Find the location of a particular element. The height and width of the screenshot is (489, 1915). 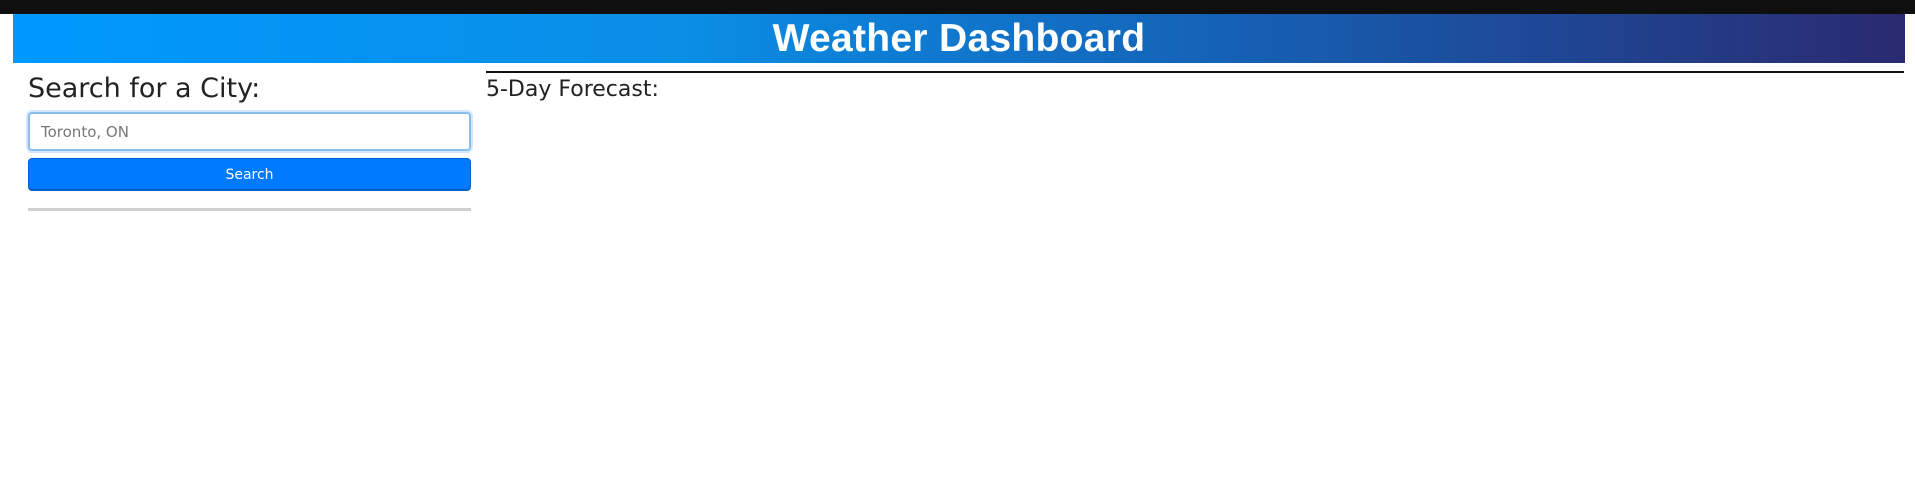

search-sidebar: Search for a City: Search is located at coordinates (249, 140).